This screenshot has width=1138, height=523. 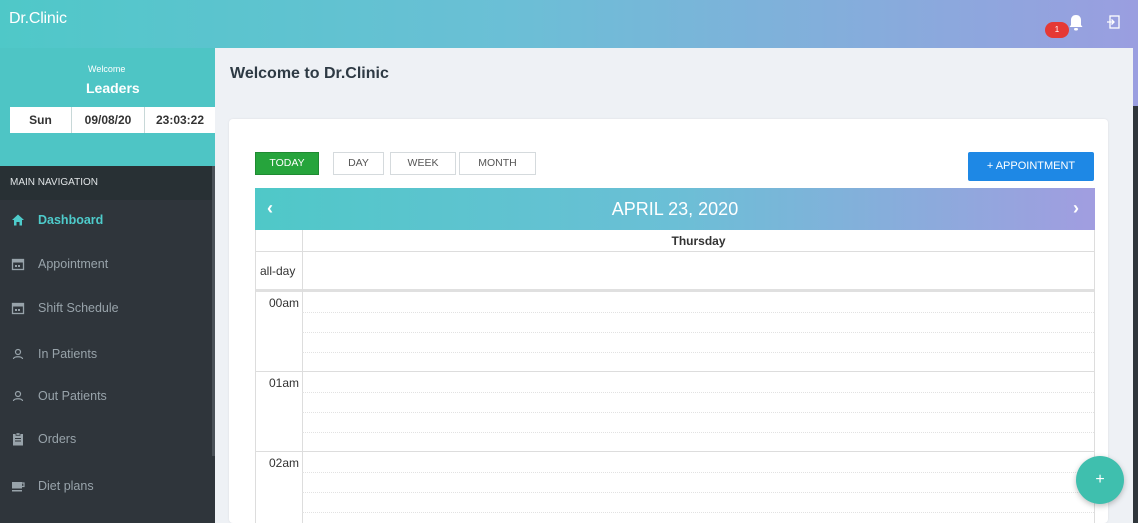 I want to click on today-button: TODAY, so click(x=287, y=163).